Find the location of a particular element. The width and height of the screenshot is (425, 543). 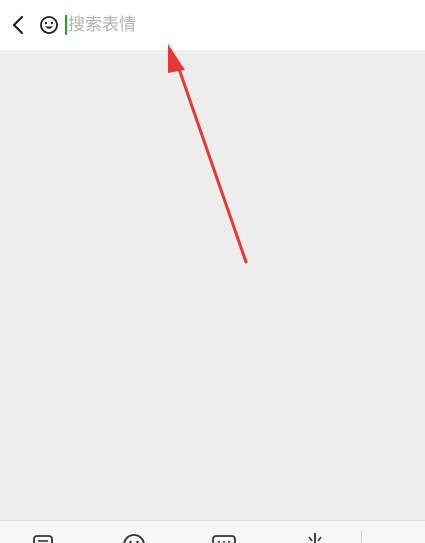

search-header is located at coordinates (212, 25).